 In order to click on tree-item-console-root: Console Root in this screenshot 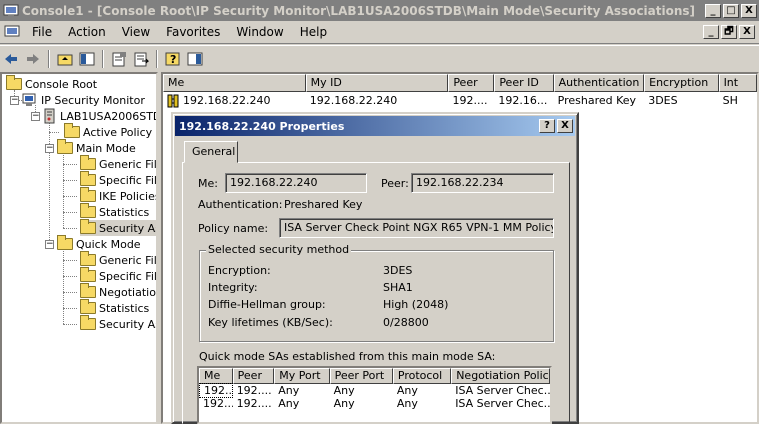, I will do `click(51, 83)`.